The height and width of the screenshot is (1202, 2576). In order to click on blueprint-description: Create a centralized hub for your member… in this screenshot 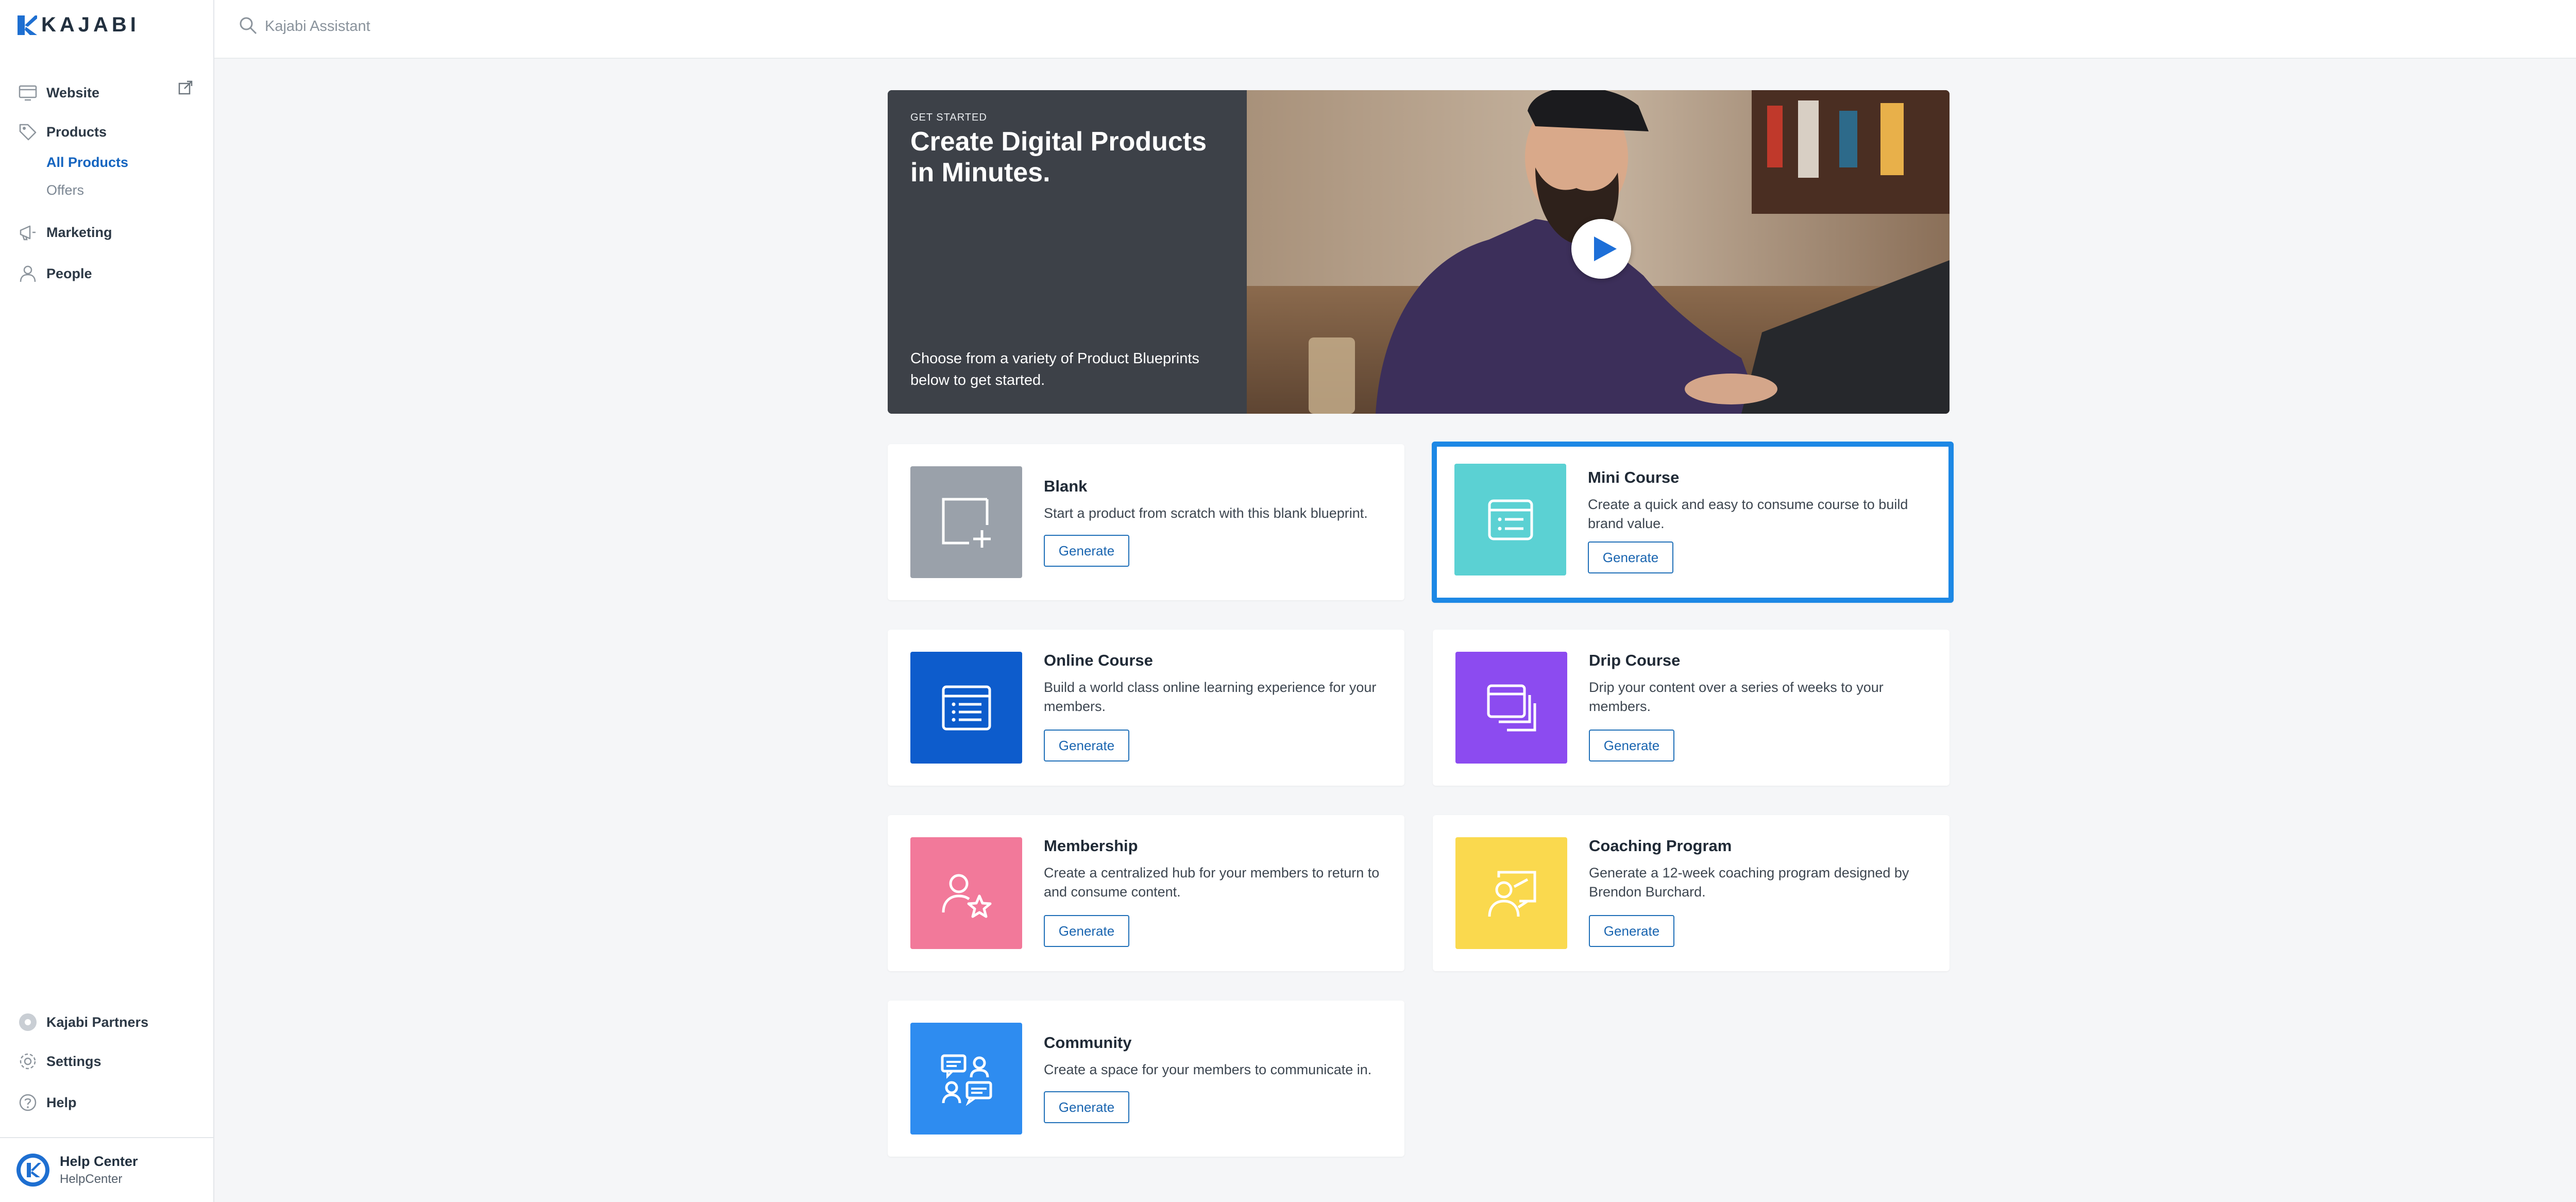, I will do `click(1212, 882)`.